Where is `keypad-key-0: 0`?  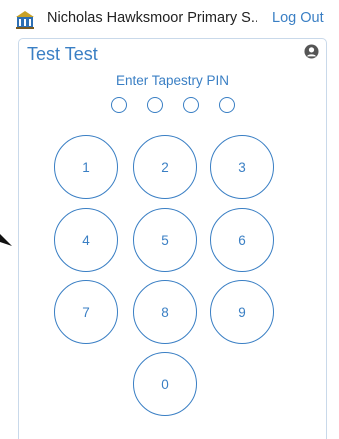
keypad-key-0: 0 is located at coordinates (165, 384).